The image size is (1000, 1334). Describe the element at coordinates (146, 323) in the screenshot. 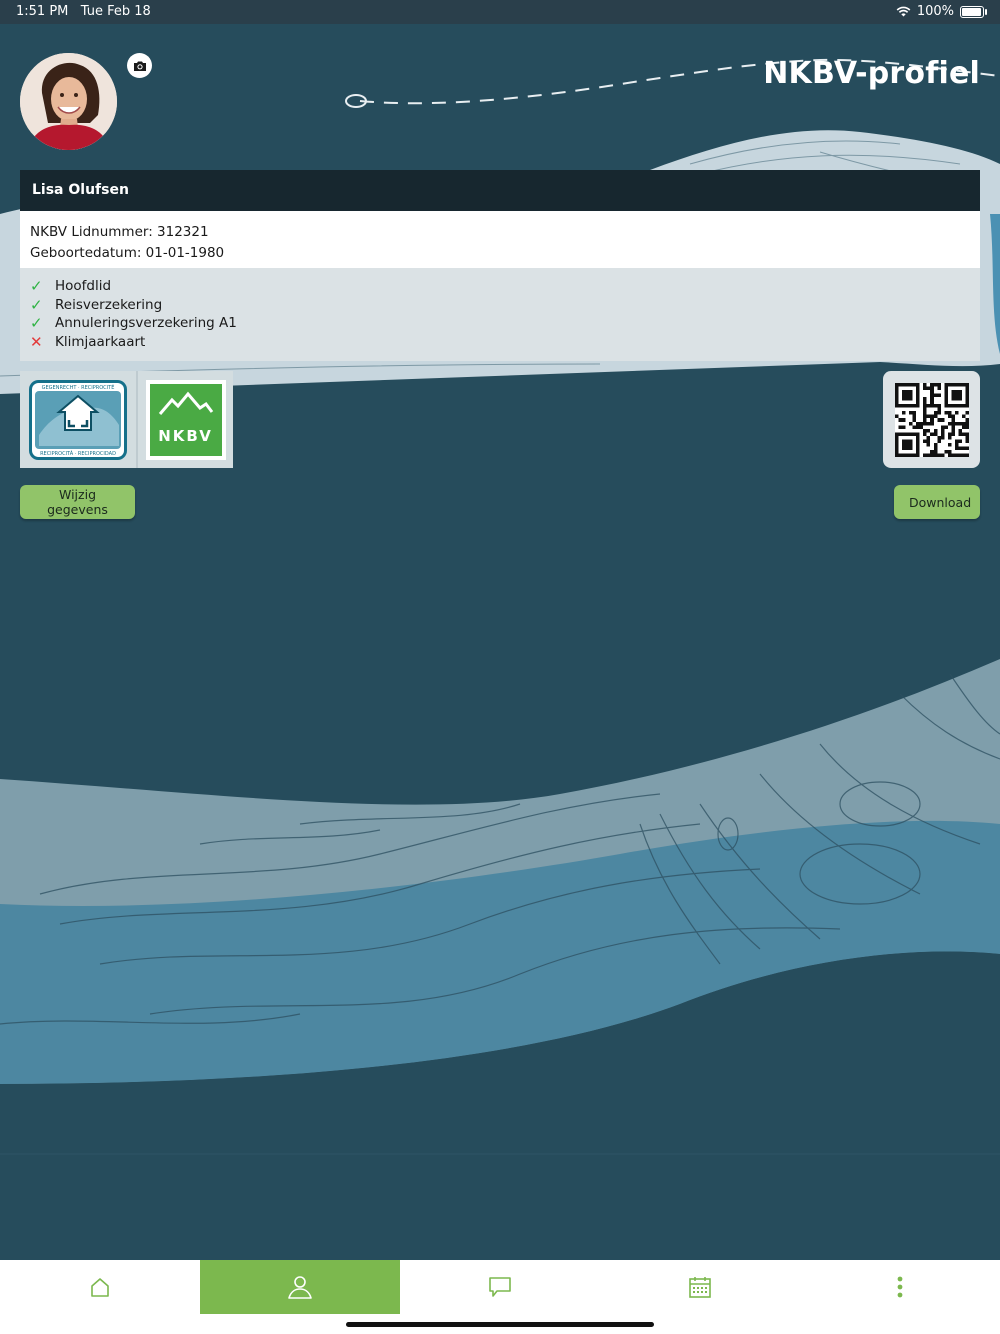

I see `membership-label: Annuleringsverzekering A1` at that location.